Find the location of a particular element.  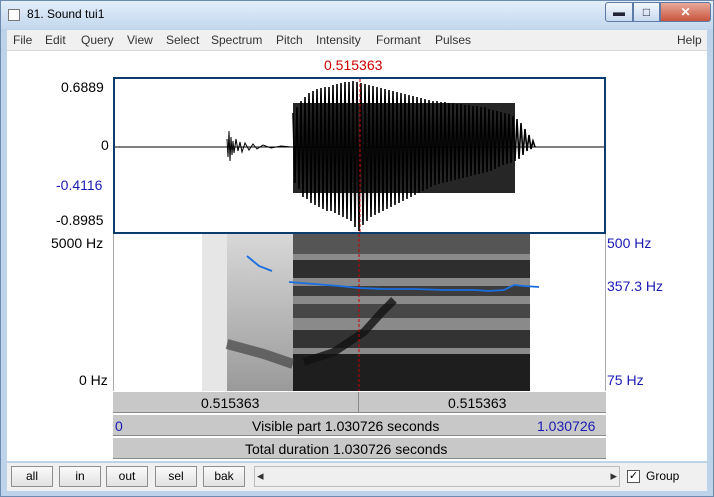

visible-part-bar: 0 Visible part 1.030726 seconds 1.030726 is located at coordinates (359, 425).